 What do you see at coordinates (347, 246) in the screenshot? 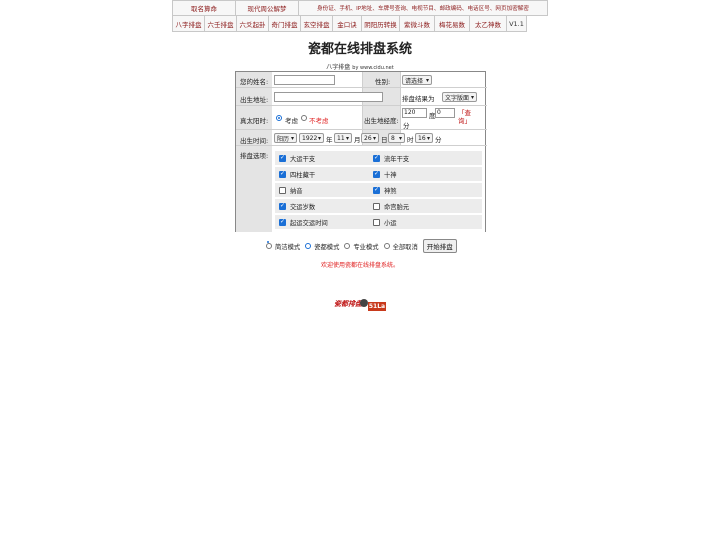
I see `mode-pro-radio` at bounding box center [347, 246].